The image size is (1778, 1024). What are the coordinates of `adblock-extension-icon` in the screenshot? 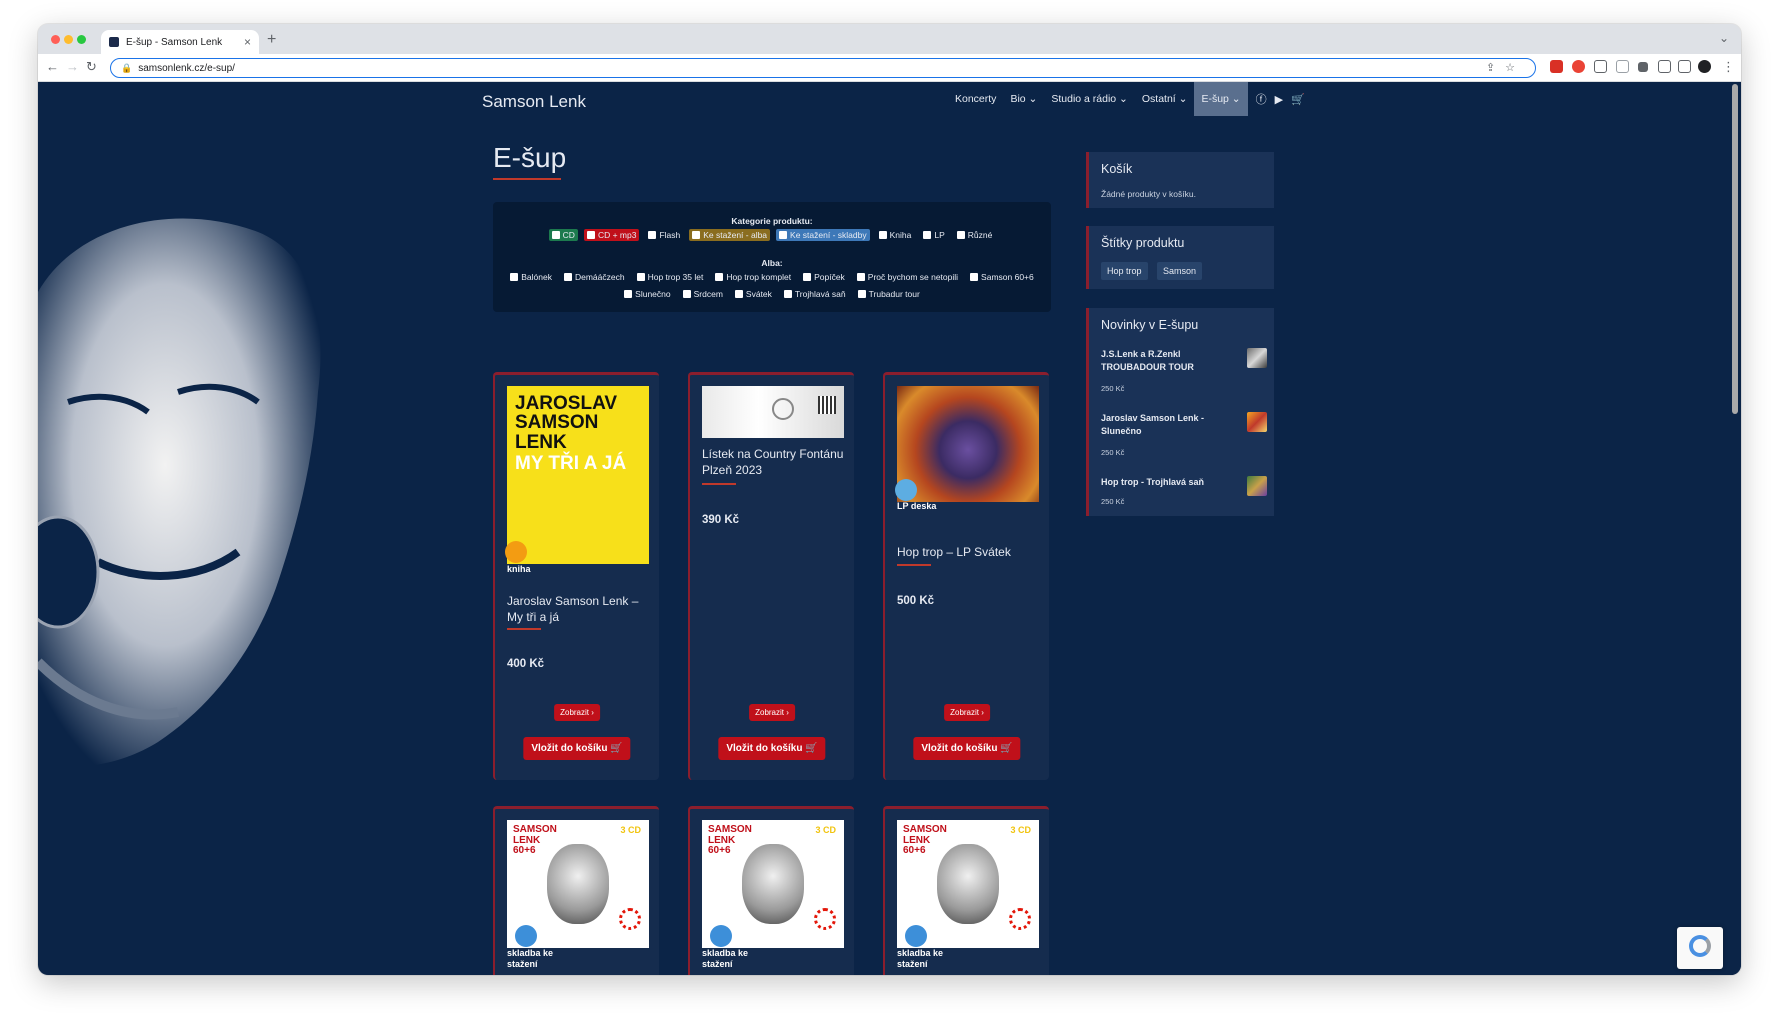 It's located at (1578, 66).